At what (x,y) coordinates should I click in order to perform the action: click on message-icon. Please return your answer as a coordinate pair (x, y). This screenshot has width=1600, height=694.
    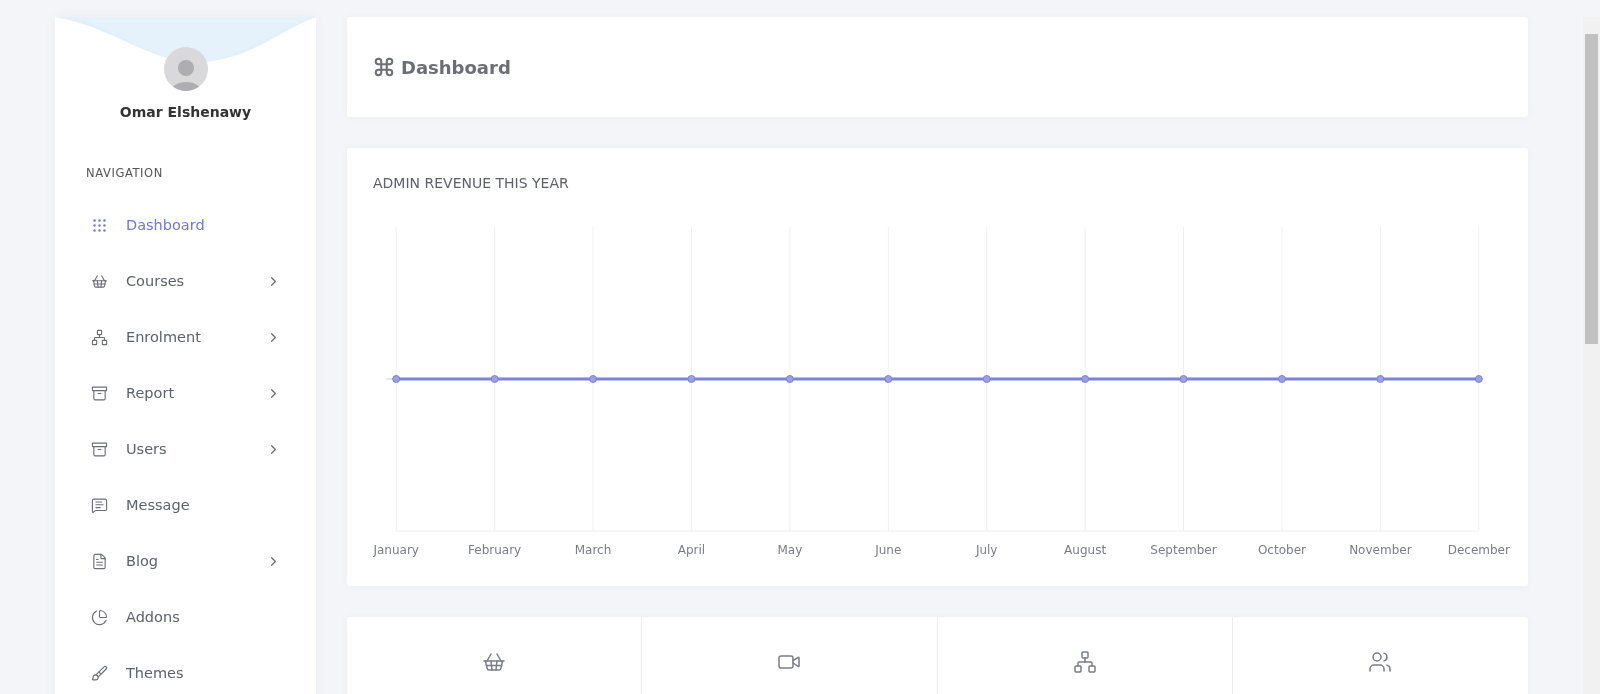
    Looking at the image, I should click on (99, 505).